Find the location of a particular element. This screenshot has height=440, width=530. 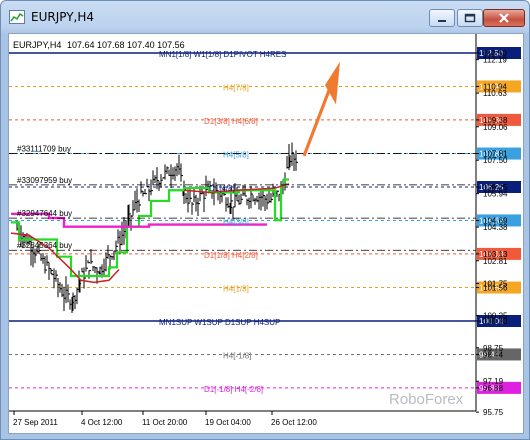

chart-app-icon is located at coordinates (17, 17).